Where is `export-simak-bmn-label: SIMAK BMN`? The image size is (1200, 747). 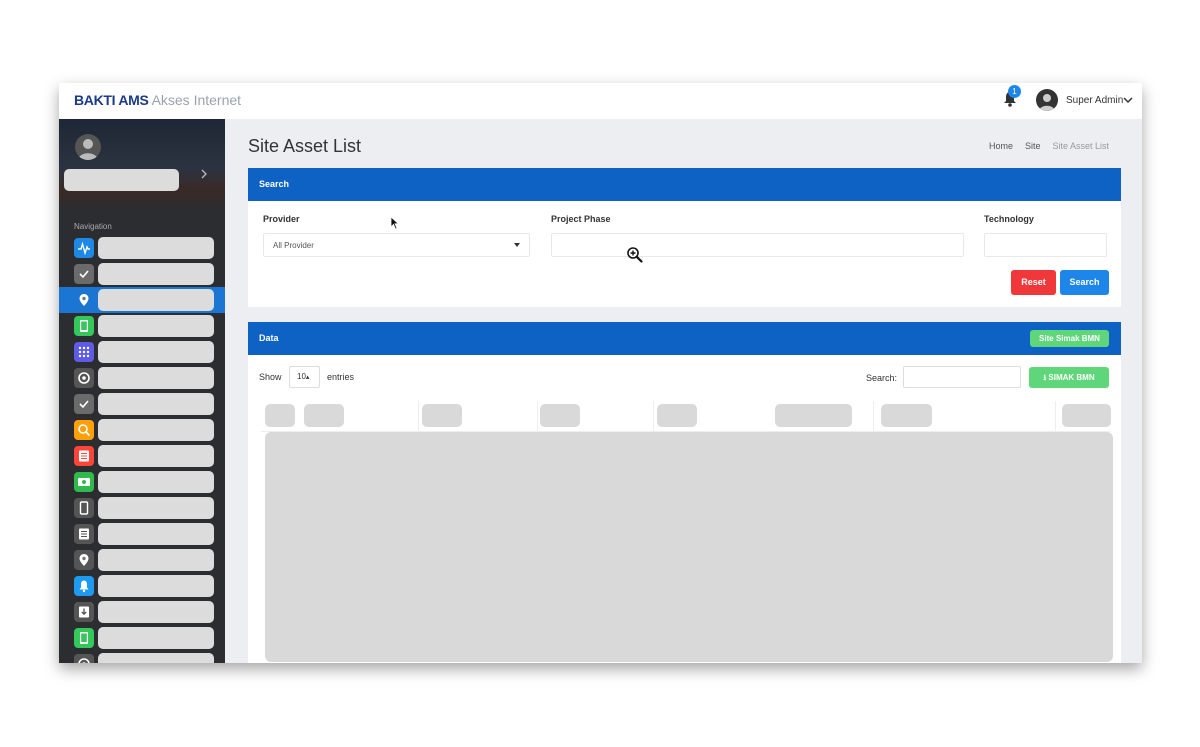
export-simak-bmn-label: SIMAK BMN is located at coordinates (1071, 377).